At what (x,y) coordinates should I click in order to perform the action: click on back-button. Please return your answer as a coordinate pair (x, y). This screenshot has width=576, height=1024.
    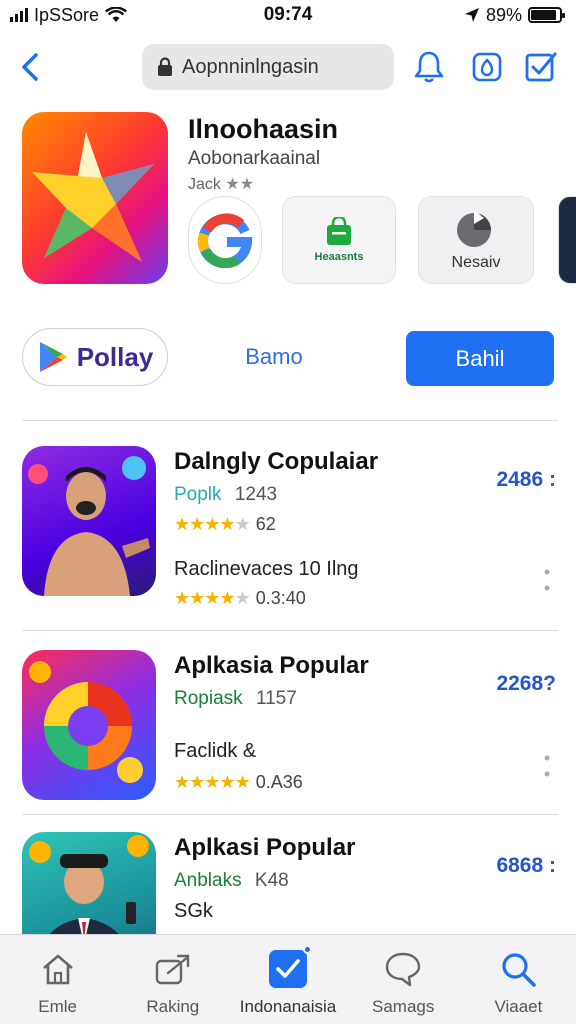
    Looking at the image, I should click on (30, 67).